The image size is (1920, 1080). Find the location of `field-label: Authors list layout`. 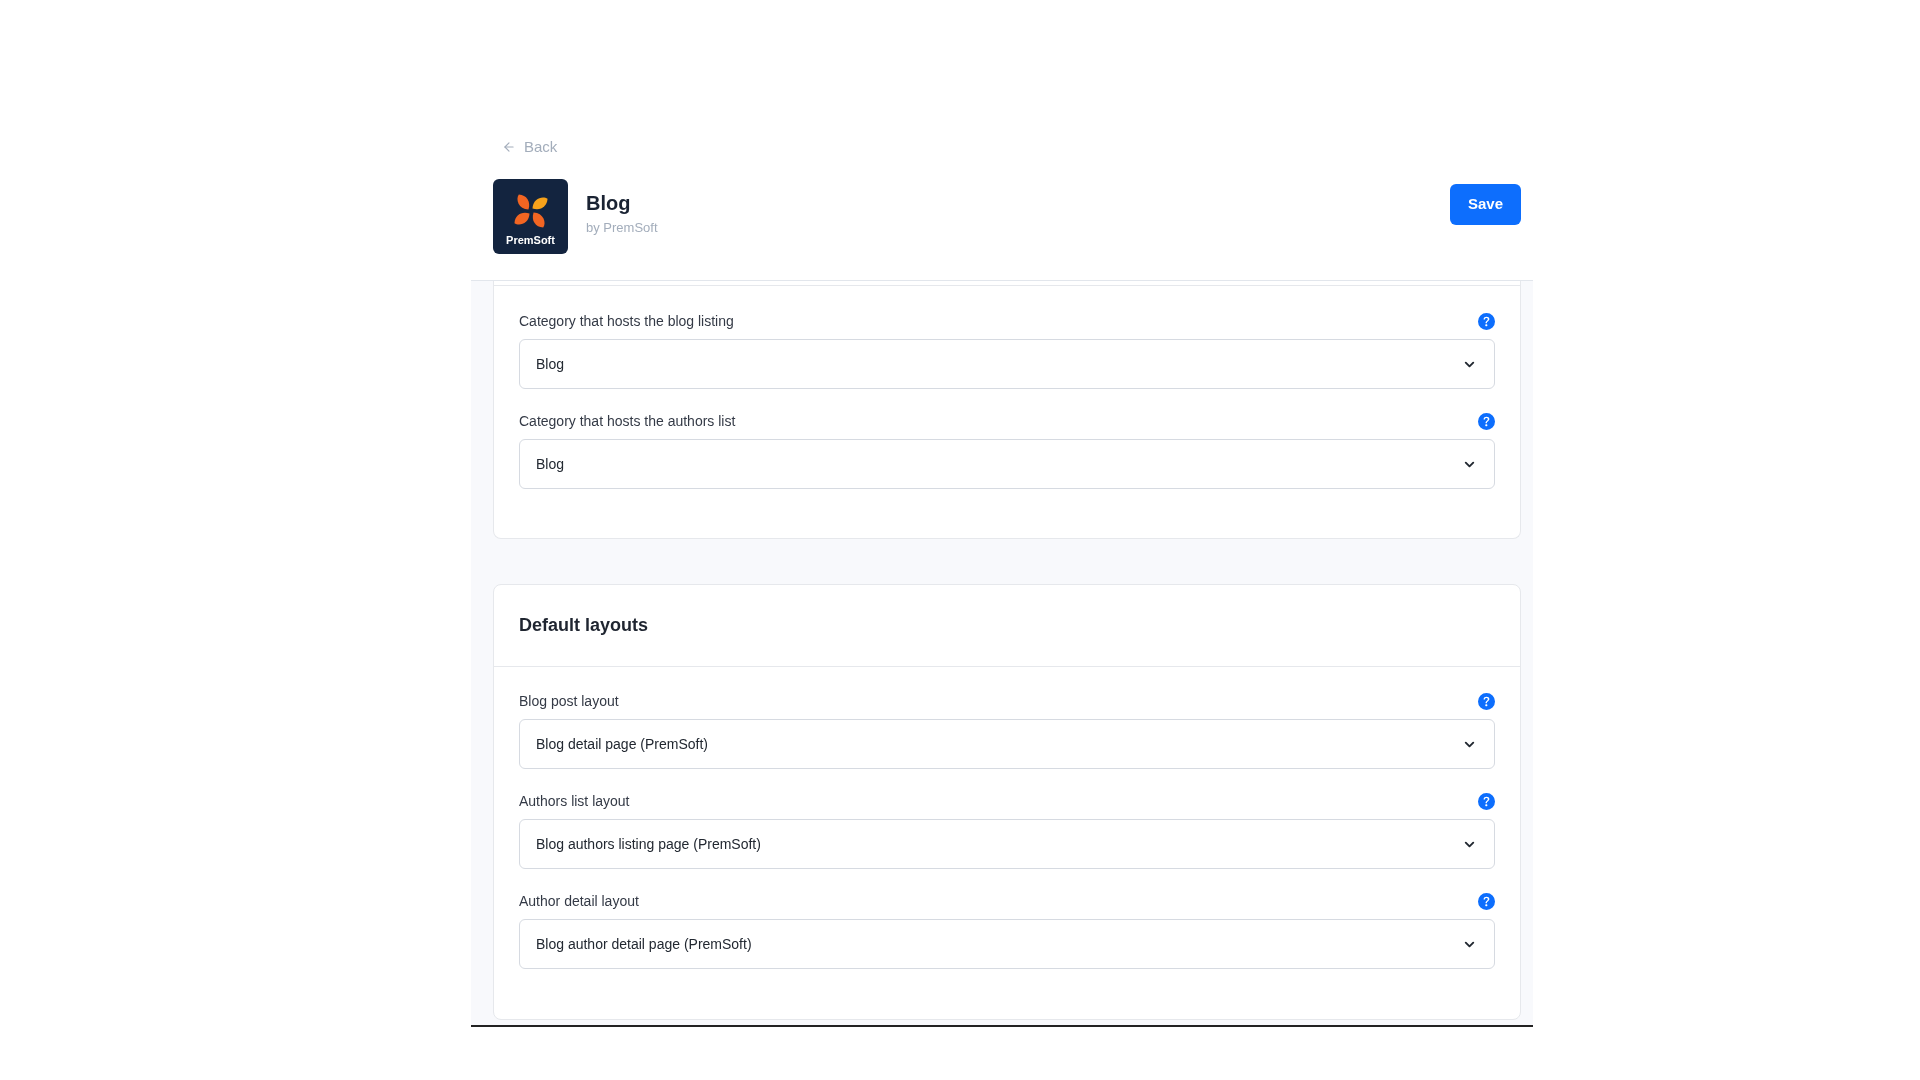

field-label: Authors list layout is located at coordinates (574, 801).